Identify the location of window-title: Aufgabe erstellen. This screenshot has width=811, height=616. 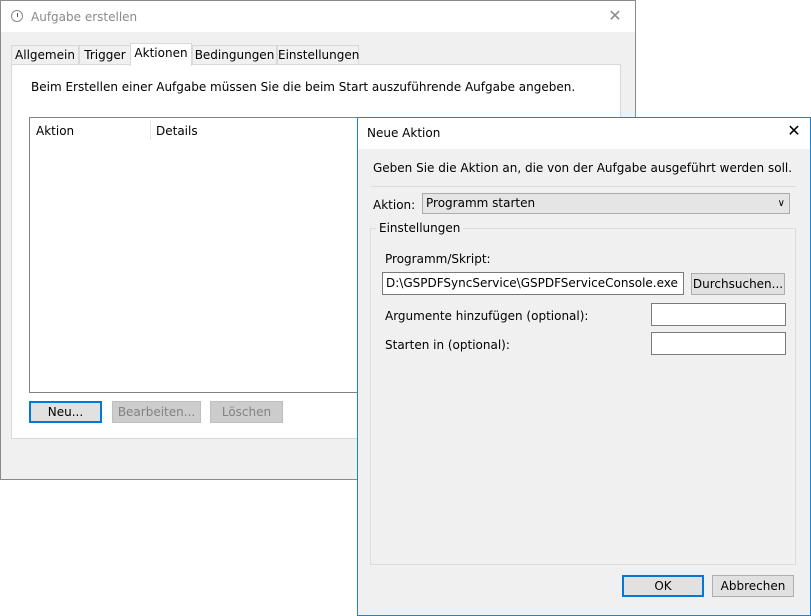
(84, 17).